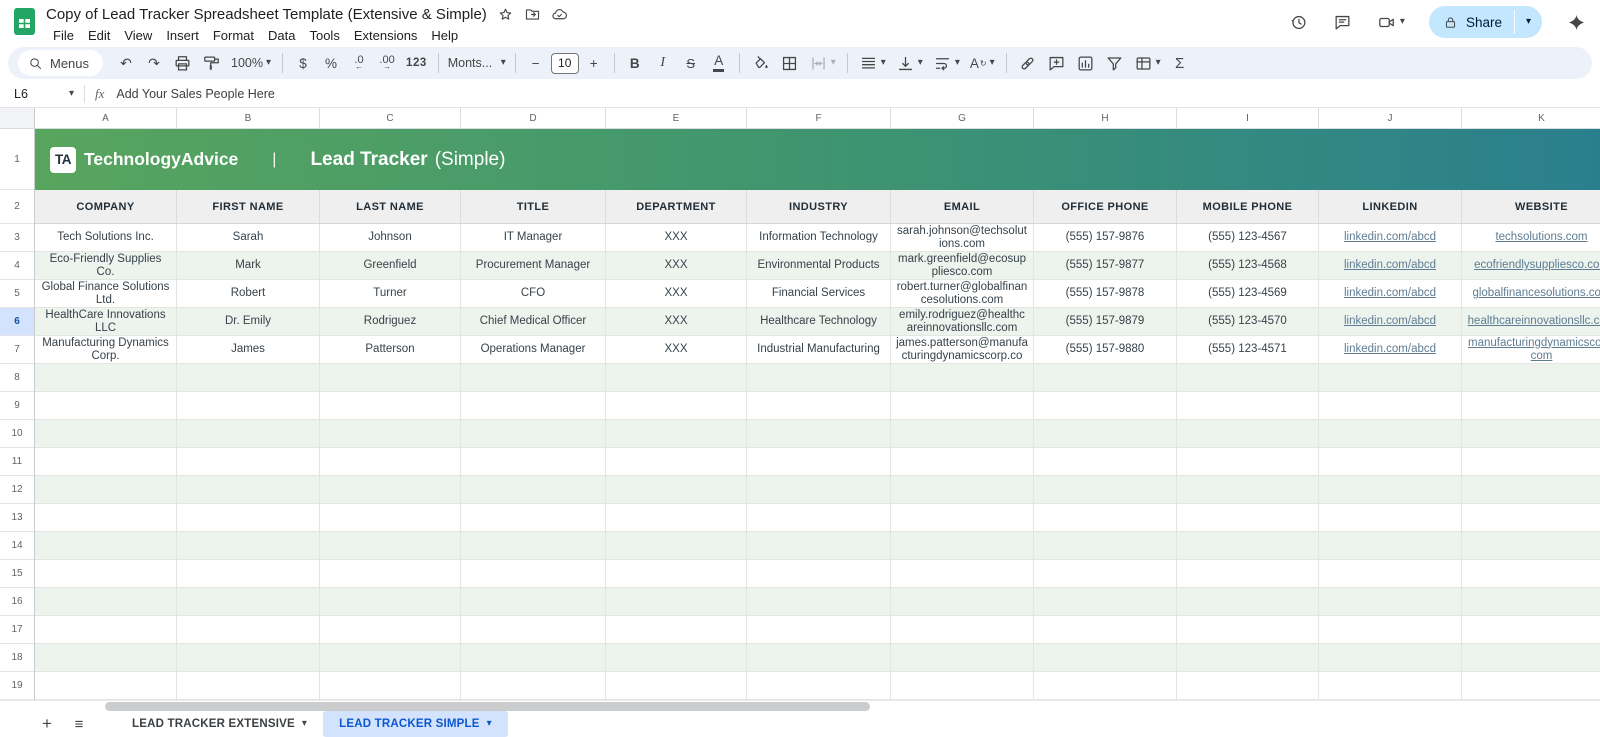 The width and height of the screenshot is (1600, 737). What do you see at coordinates (1248, 574) in the screenshot?
I see `cell-I15` at bounding box center [1248, 574].